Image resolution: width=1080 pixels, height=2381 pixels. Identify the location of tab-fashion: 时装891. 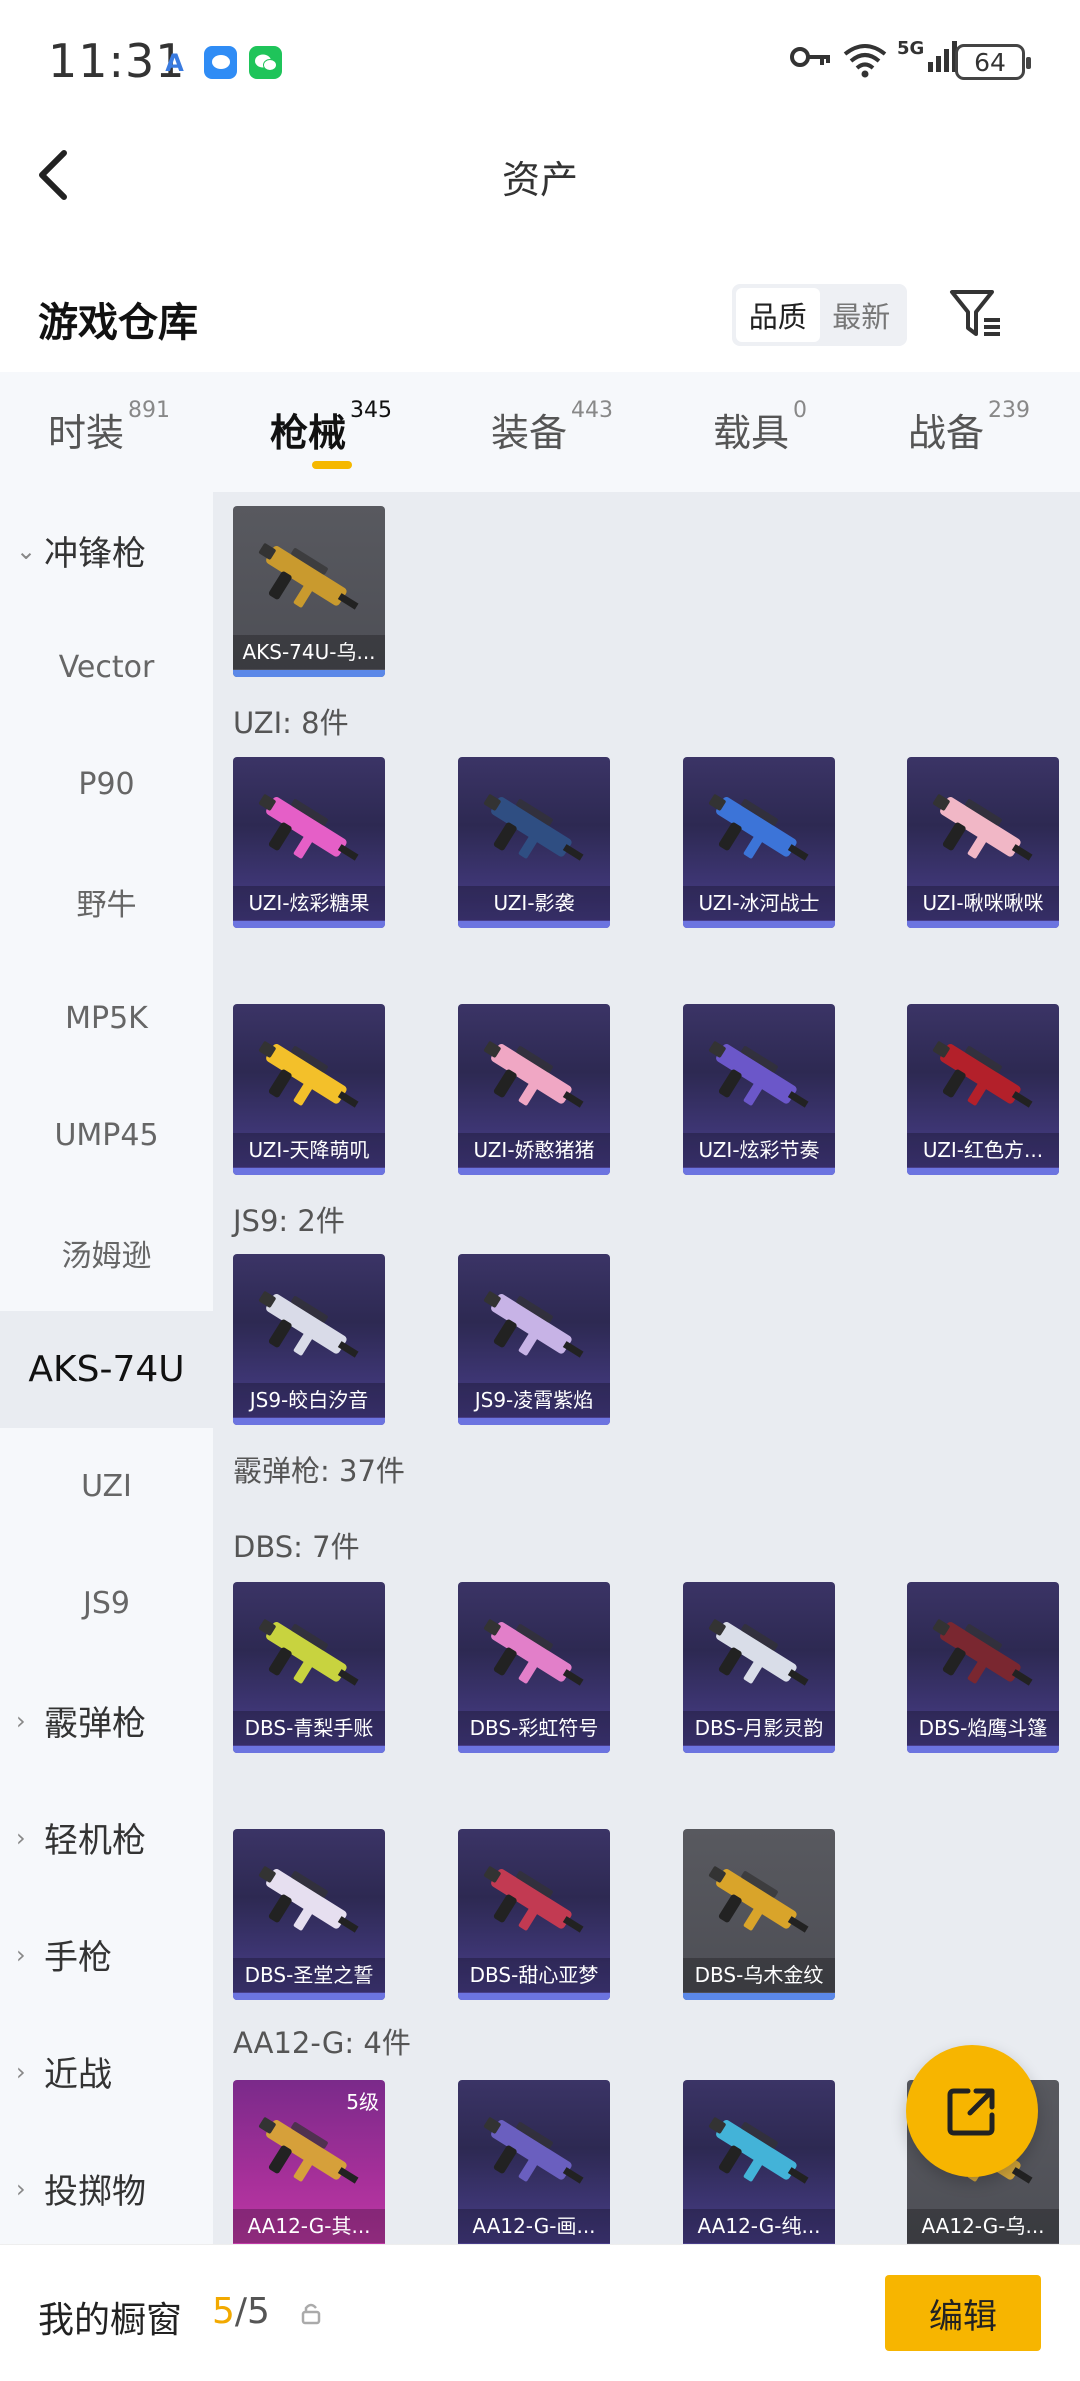
(109, 427).